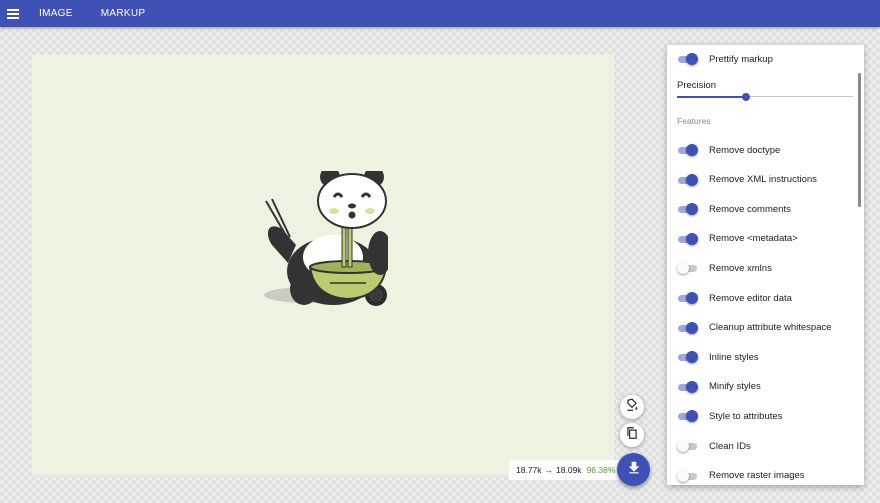 The image size is (880, 503). Describe the element at coordinates (13, 13) in the screenshot. I see `menu-icon` at that location.